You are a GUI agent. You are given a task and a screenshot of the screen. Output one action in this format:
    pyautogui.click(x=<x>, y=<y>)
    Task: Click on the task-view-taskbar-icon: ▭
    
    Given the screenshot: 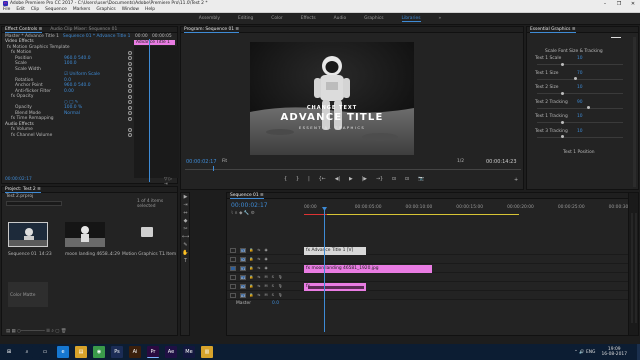 What is the action you would take?
    pyautogui.click(x=45, y=352)
    